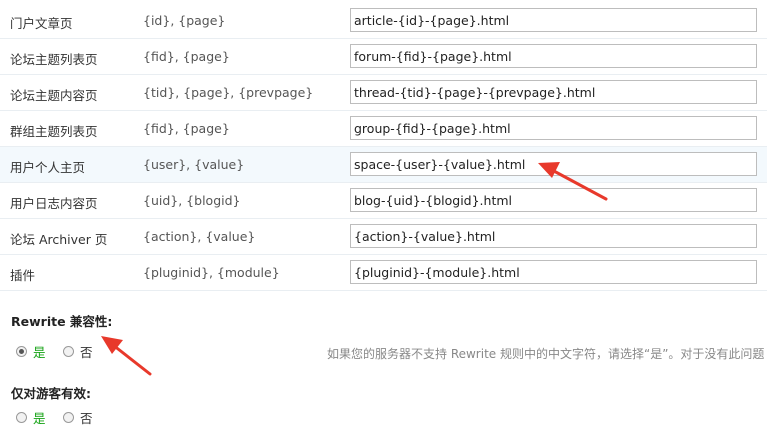  I want to click on rule-row-group-list: 群组主题列表页 {fid}, {page}, so click(383, 129).